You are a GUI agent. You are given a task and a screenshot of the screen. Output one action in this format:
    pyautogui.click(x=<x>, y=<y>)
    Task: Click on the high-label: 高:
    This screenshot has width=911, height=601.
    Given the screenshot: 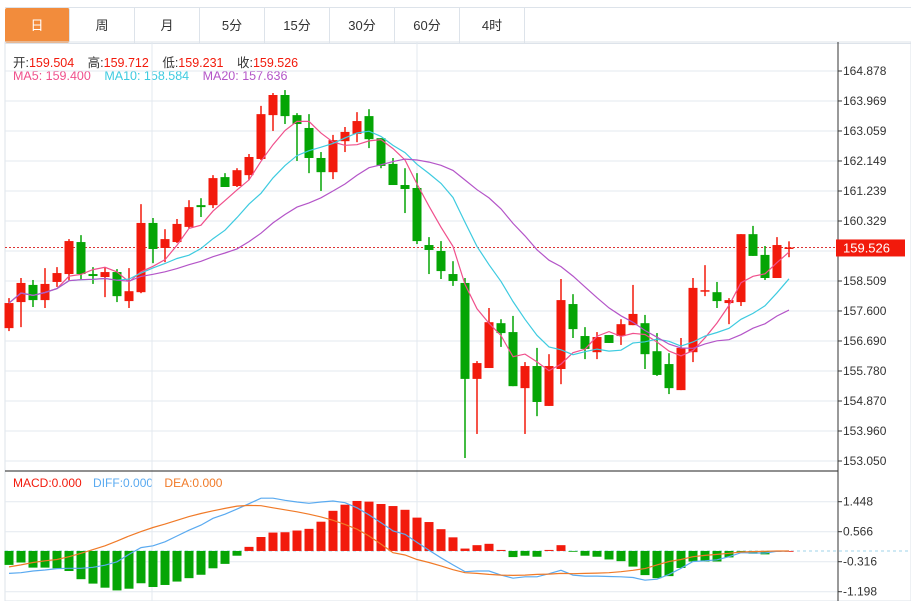 What is the action you would take?
    pyautogui.click(x=95, y=63)
    